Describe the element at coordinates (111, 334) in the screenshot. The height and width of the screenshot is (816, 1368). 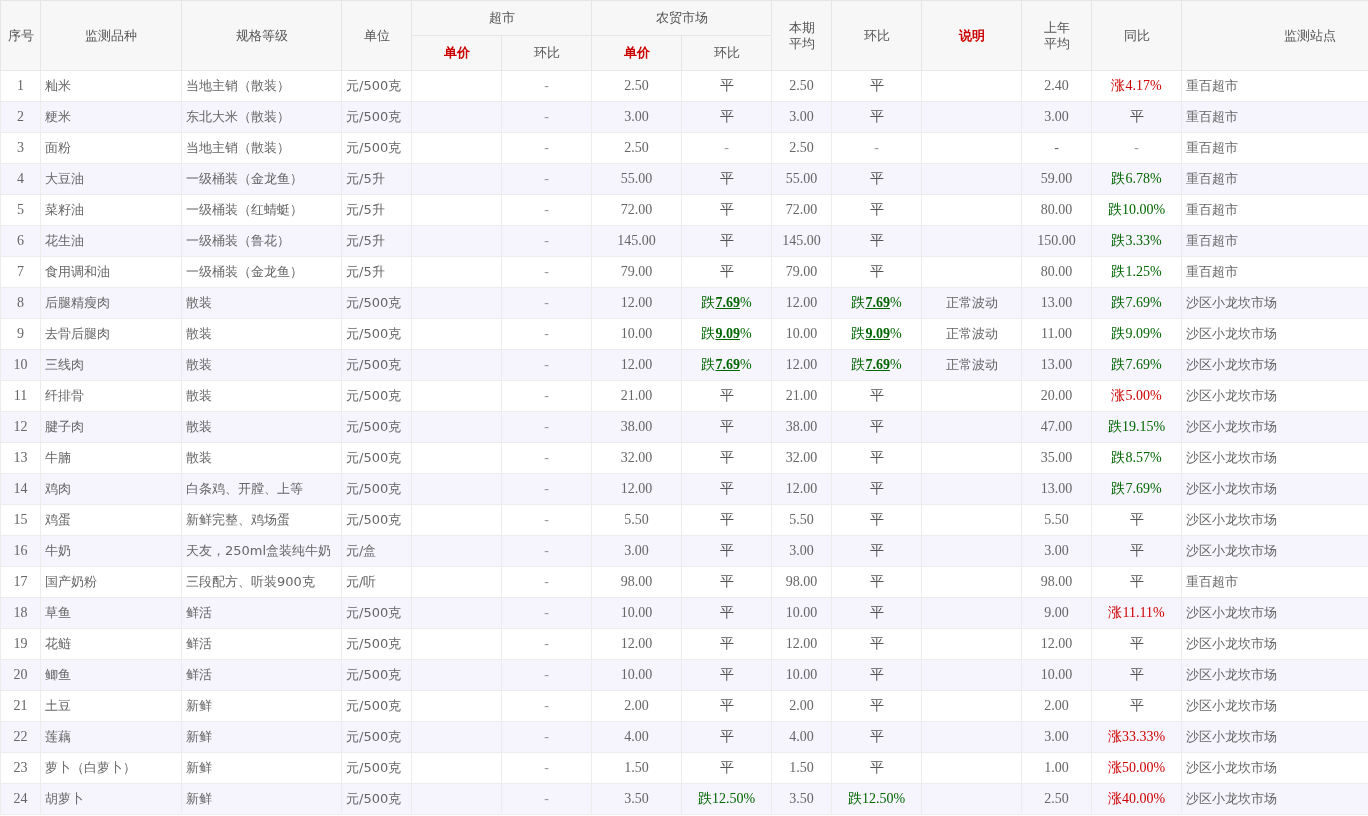
I see `table-cell: 去骨后腿肉` at that location.